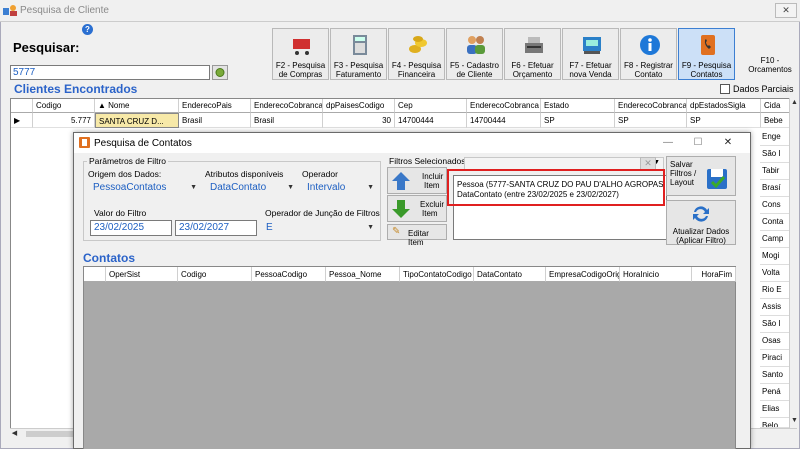 The height and width of the screenshot is (449, 800). Describe the element at coordinates (416, 54) in the screenshot. I see `f4-pesquisa-financeira-button: F4 - Pesquisa Financeira` at that location.